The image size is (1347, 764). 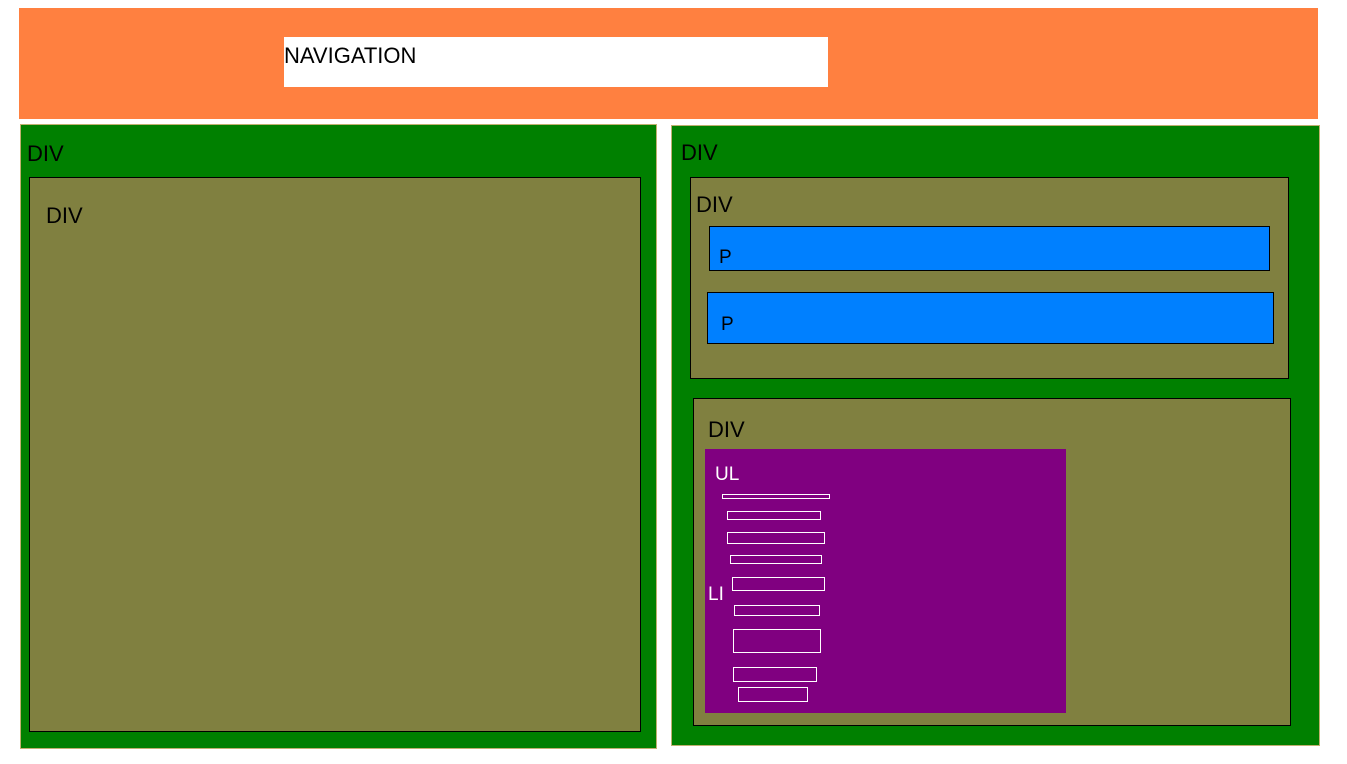 What do you see at coordinates (989, 278) in the screenshot?
I see `right-top-div` at bounding box center [989, 278].